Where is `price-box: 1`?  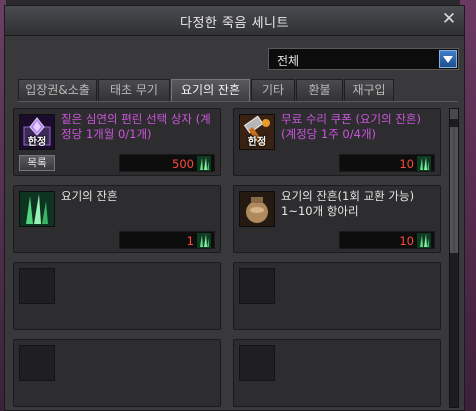 price-box: 1 is located at coordinates (167, 240).